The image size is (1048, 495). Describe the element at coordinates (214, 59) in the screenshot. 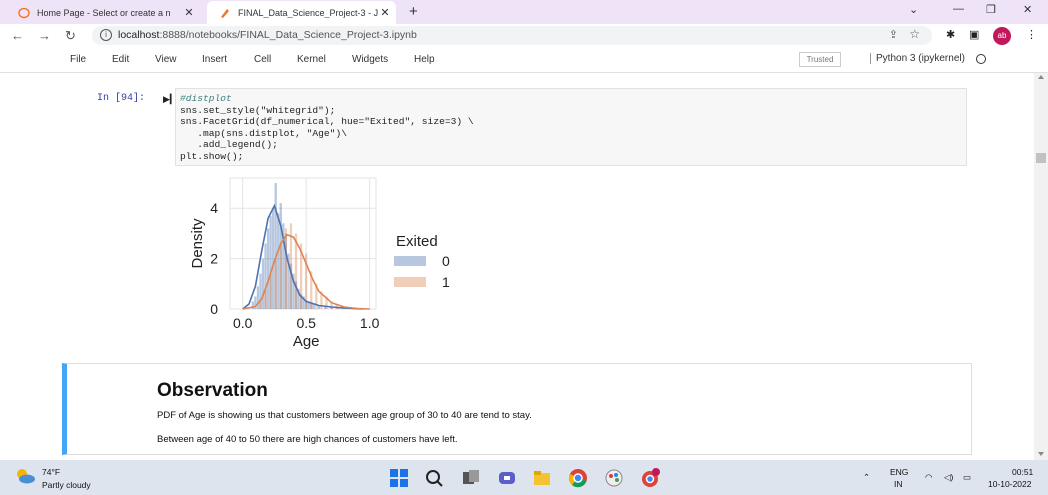

I see `menu-insert: Insert` at that location.